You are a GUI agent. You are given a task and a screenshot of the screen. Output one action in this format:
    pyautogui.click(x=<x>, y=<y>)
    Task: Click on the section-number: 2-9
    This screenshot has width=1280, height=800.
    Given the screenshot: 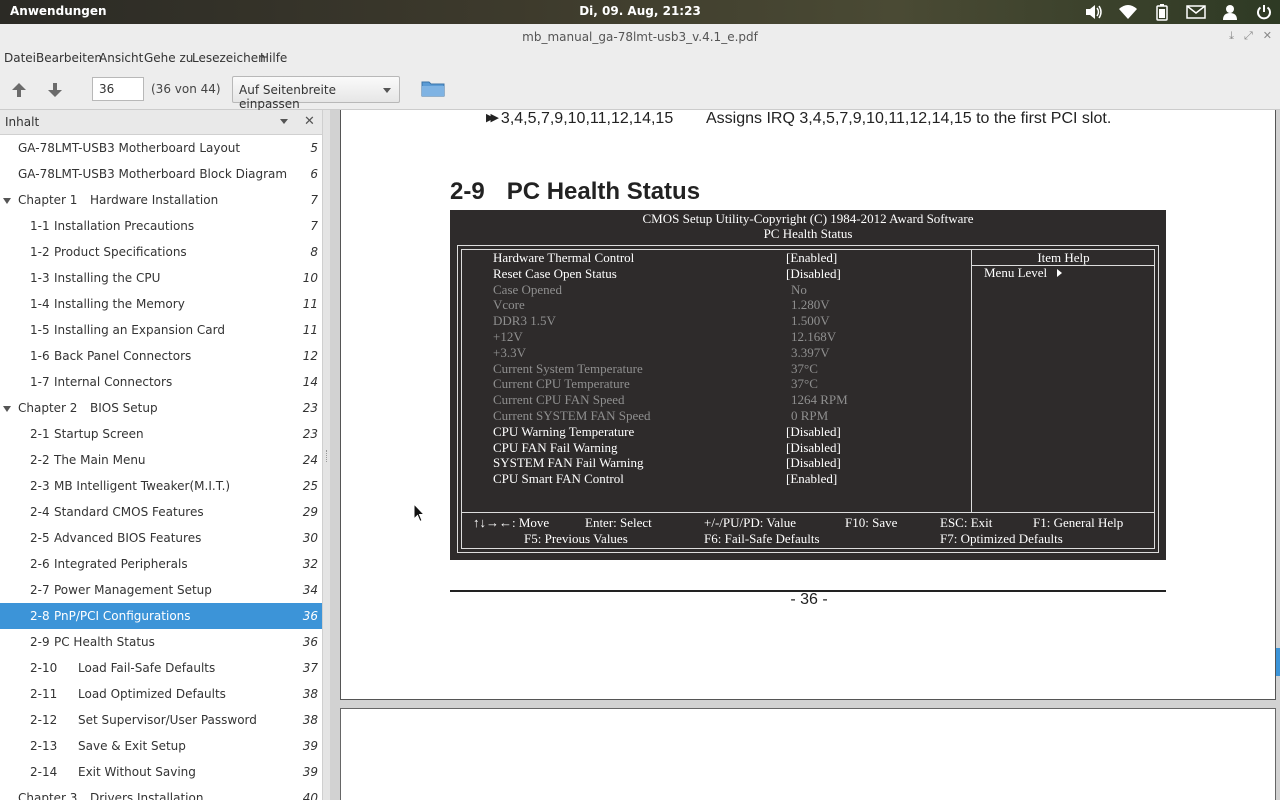 What is the action you would take?
    pyautogui.click(x=467, y=191)
    